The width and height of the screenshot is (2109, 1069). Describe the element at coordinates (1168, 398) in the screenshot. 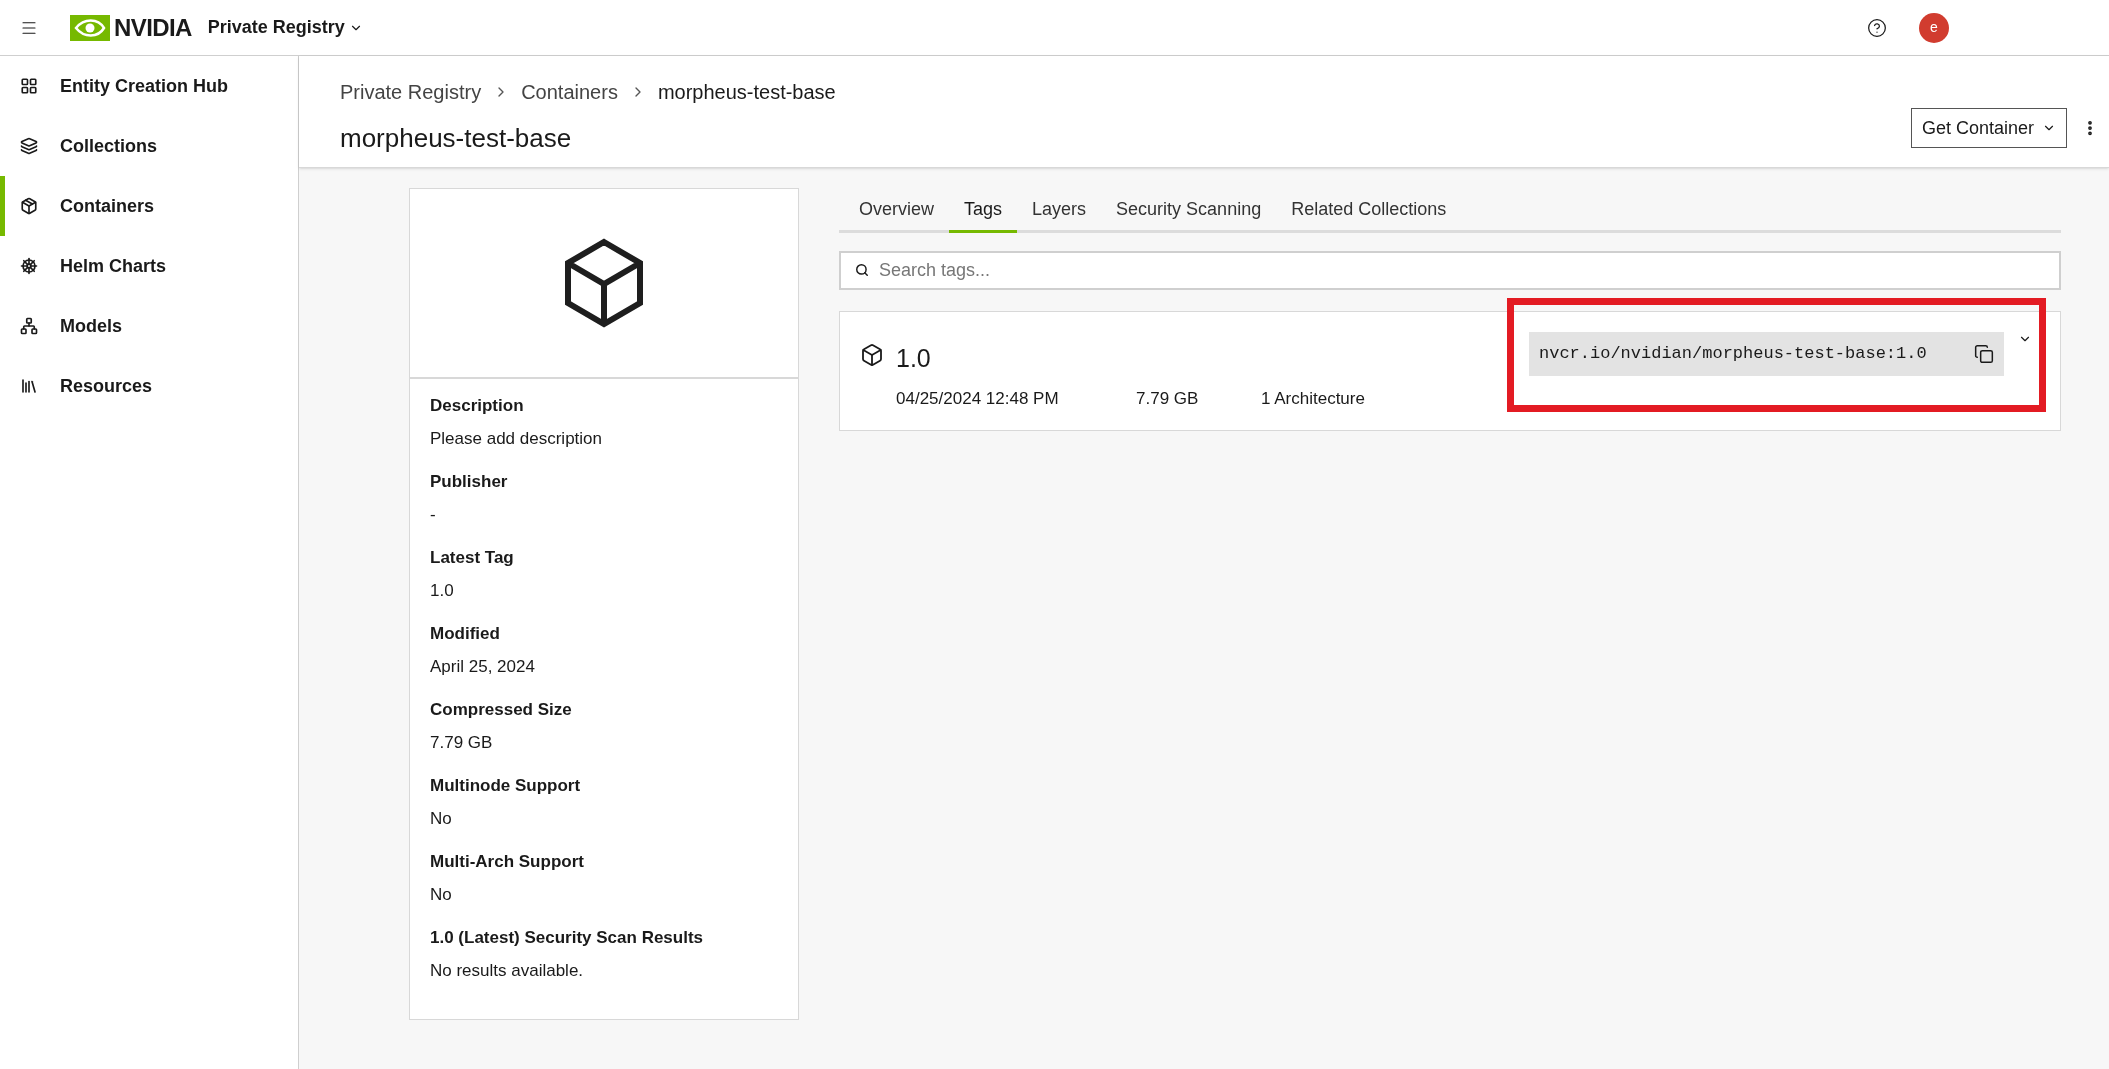

I see `tag-size: 7.79 GB` at that location.